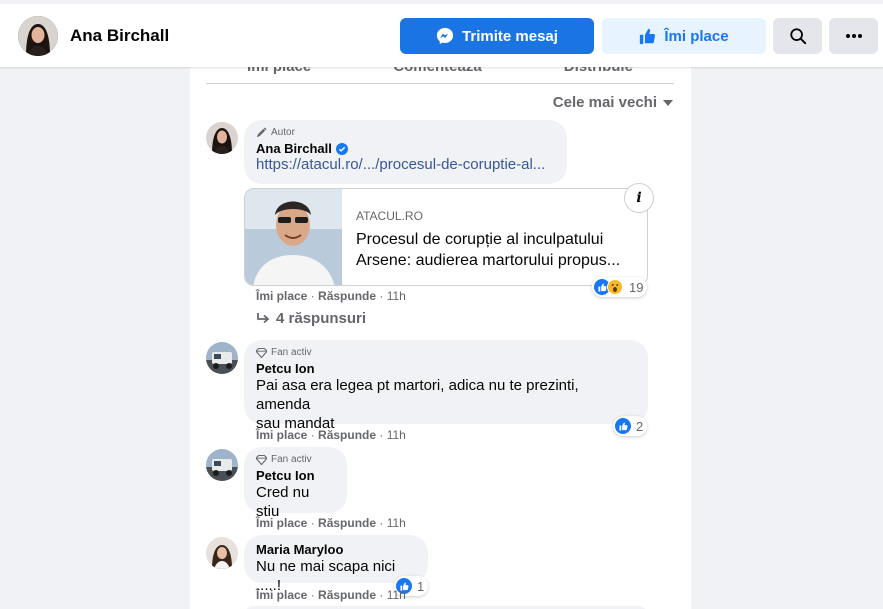  I want to click on like-reaction-icon, so click(623, 426).